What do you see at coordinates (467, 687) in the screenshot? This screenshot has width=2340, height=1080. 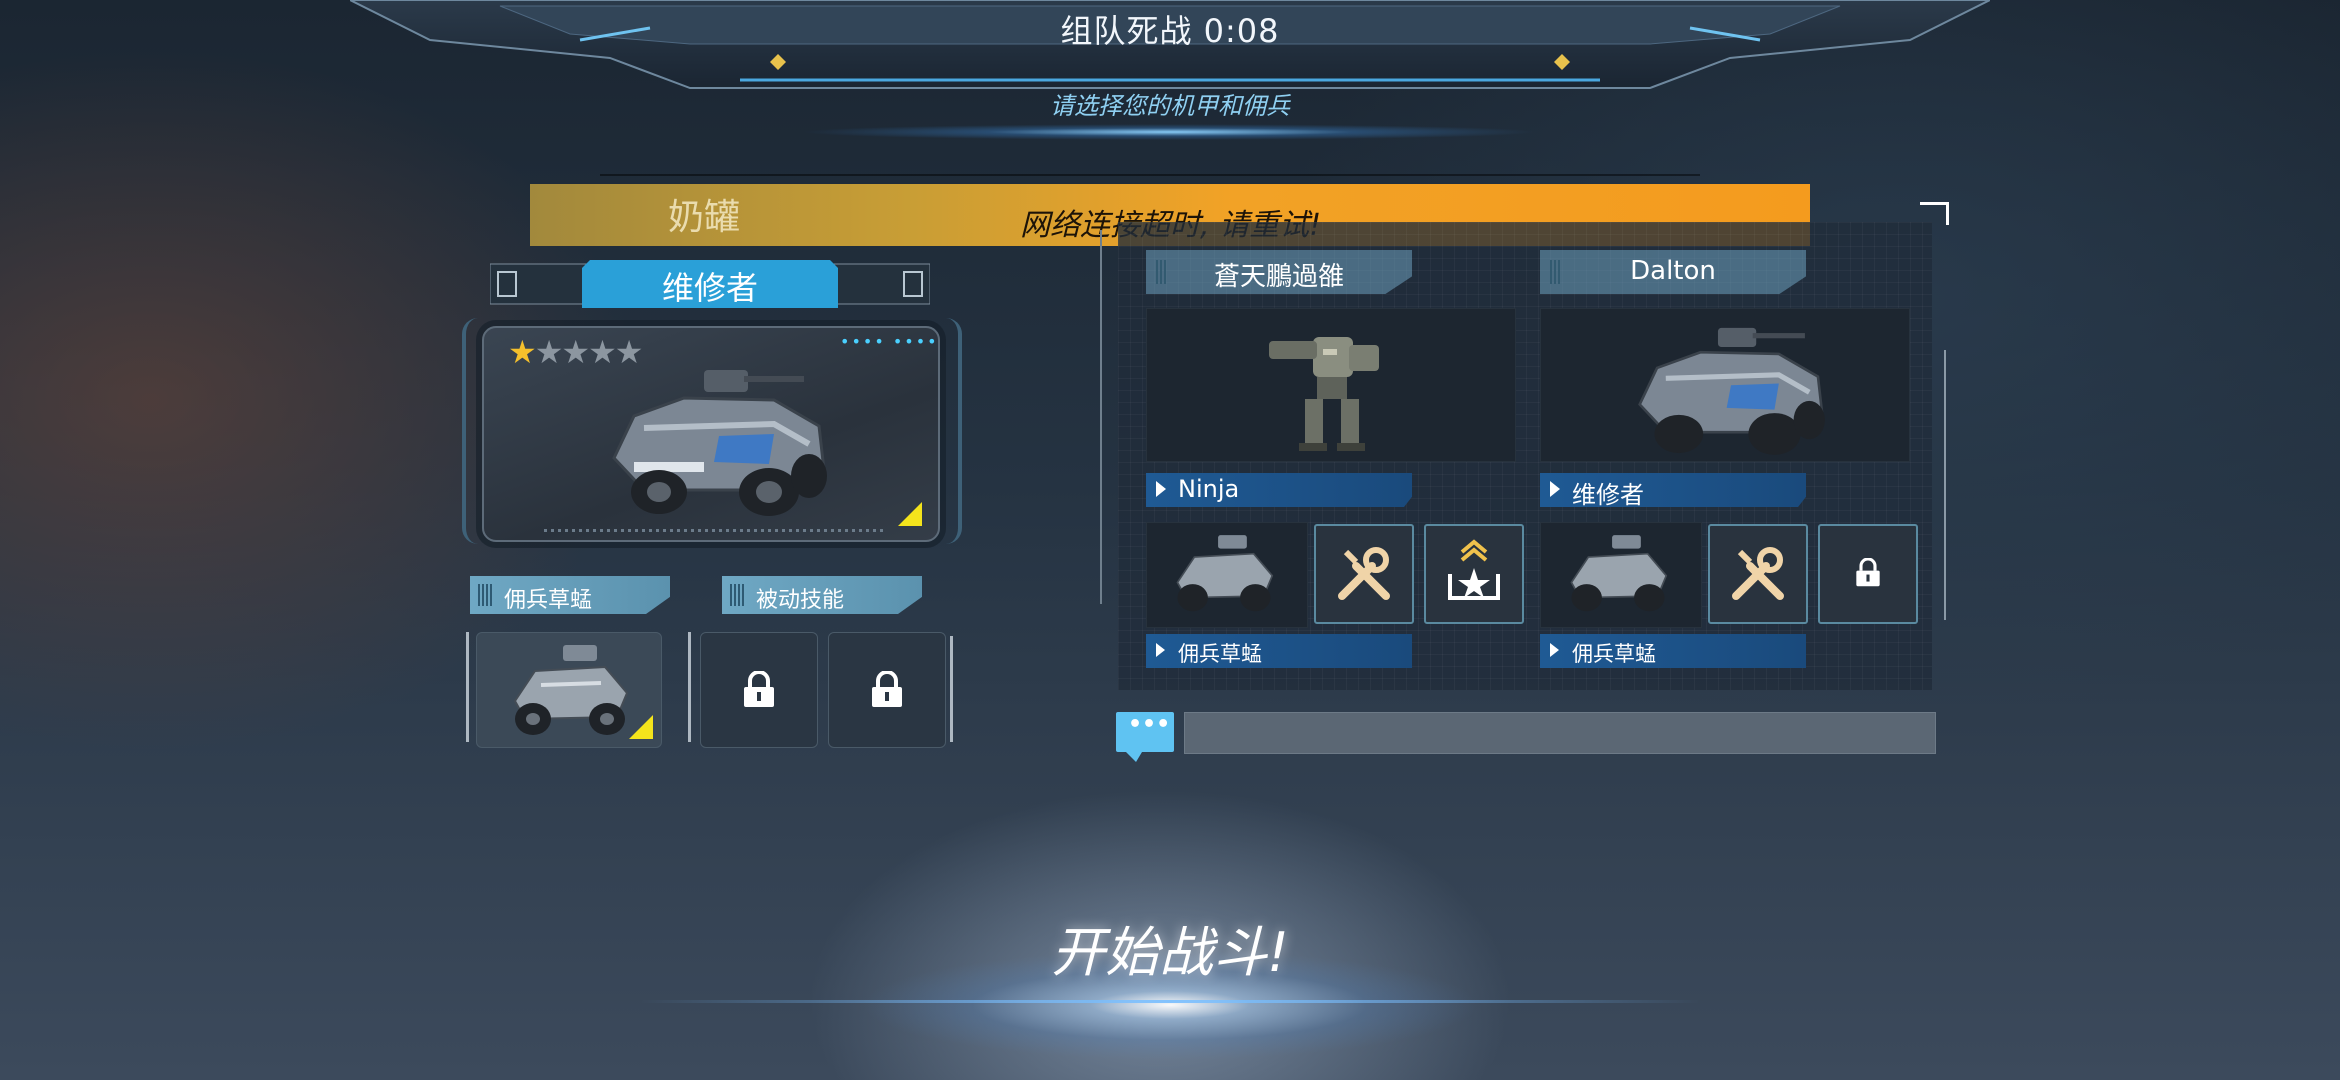 I see `slot-bracket-left` at bounding box center [467, 687].